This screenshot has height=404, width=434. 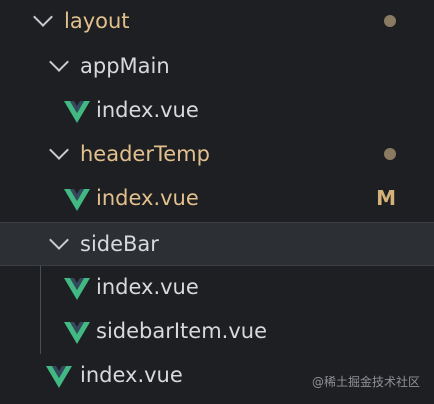 I want to click on file-label-appmain-index: index.vue, so click(x=147, y=110).